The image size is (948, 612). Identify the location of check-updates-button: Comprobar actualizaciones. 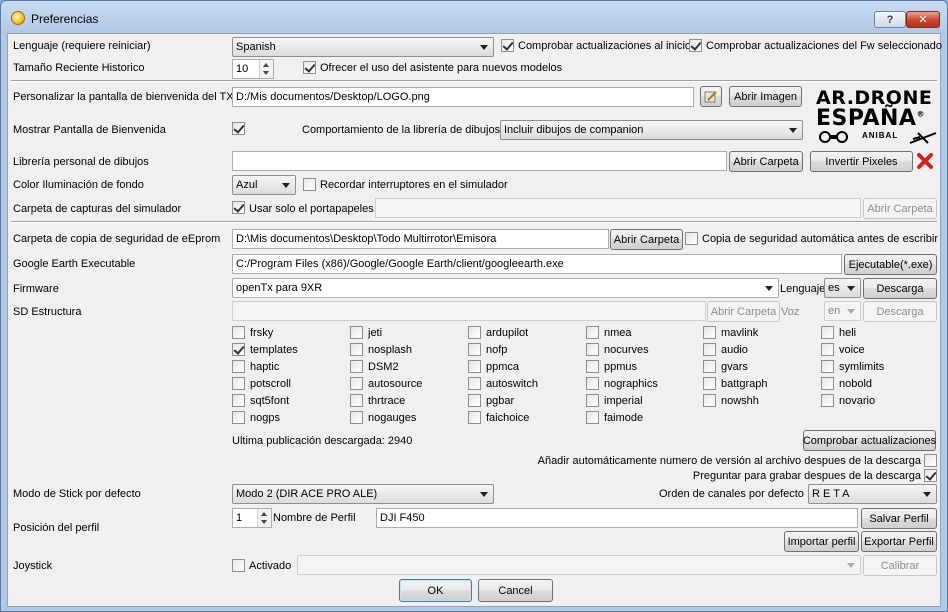
(869, 440).